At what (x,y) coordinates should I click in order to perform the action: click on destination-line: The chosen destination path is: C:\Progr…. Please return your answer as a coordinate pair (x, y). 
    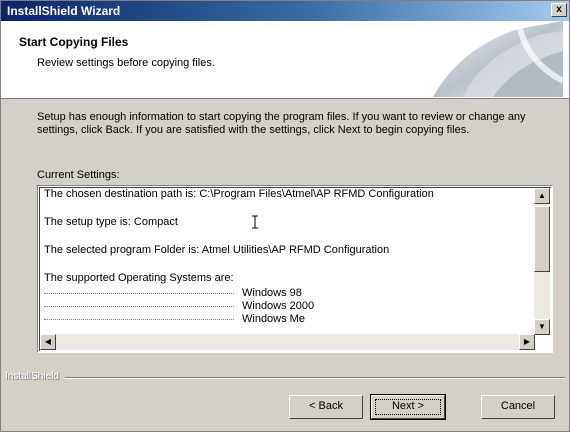
    Looking at the image, I should click on (239, 194).